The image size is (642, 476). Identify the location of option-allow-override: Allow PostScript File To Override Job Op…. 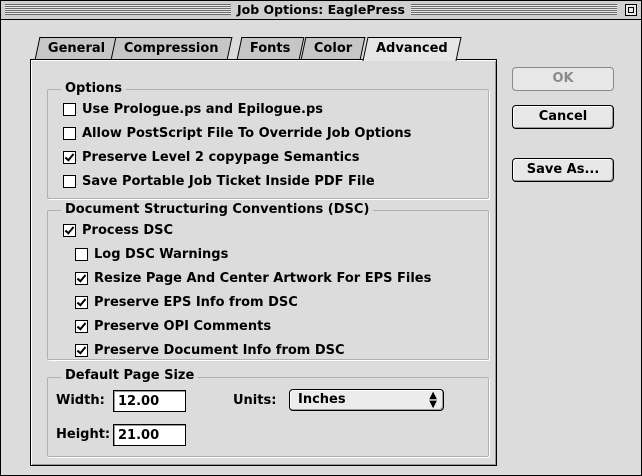
(237, 133).